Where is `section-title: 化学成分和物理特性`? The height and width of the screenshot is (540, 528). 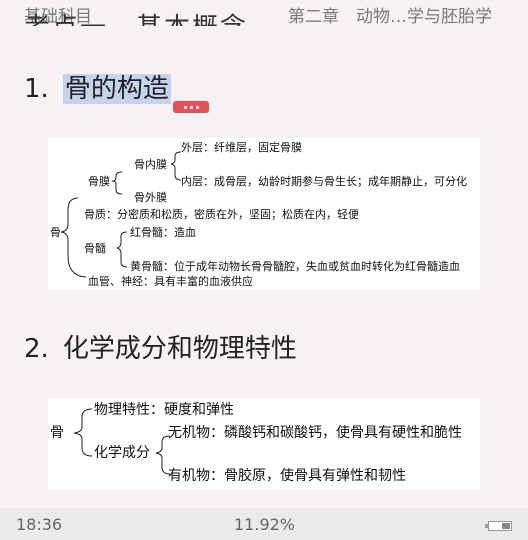
section-title: 化学成分和物理特性 is located at coordinates (179, 349).